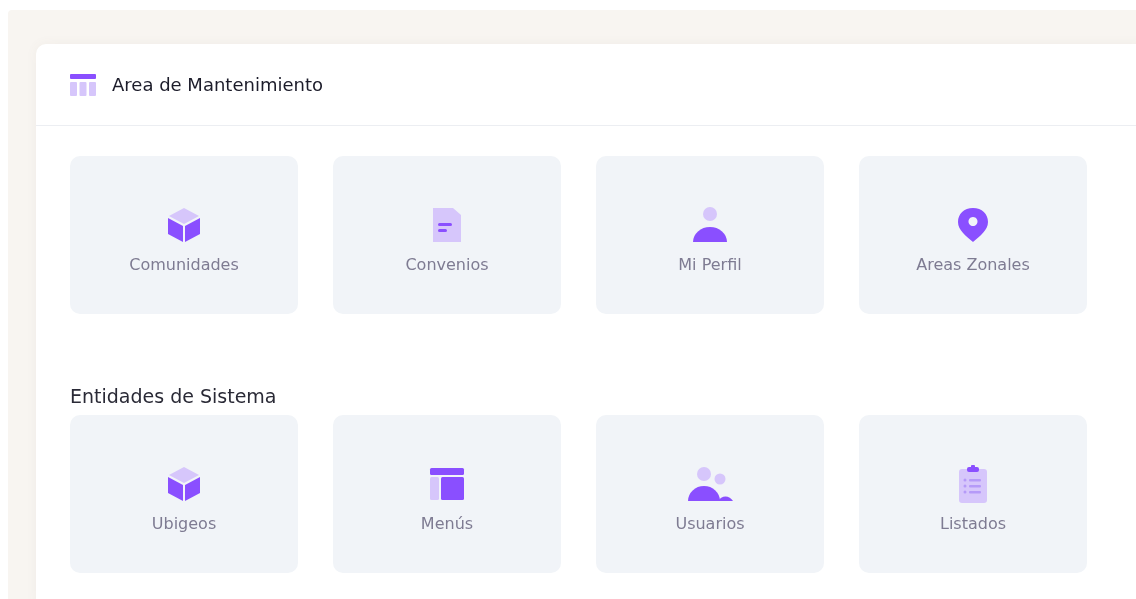  I want to click on module-tile: Comunidades, so click(184, 235).